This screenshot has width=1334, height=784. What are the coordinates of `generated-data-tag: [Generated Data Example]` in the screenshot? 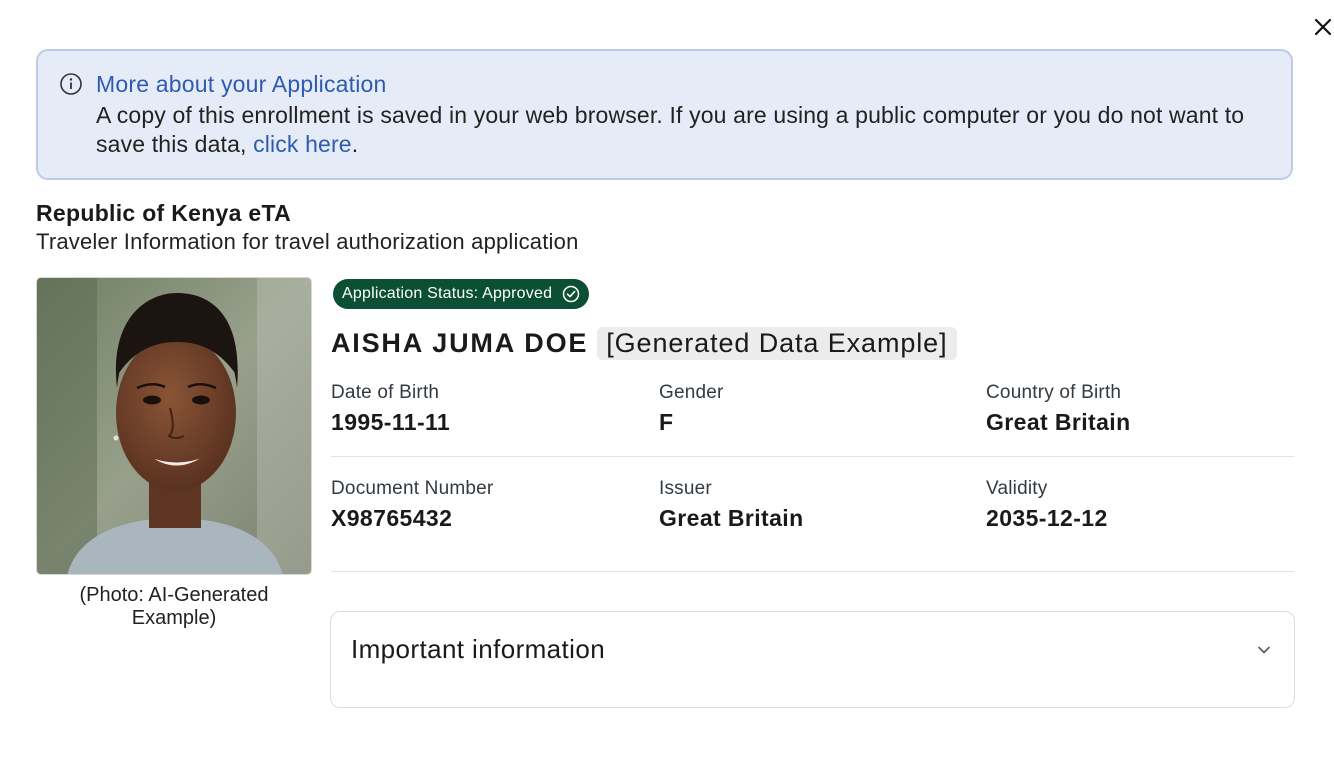 It's located at (777, 343).